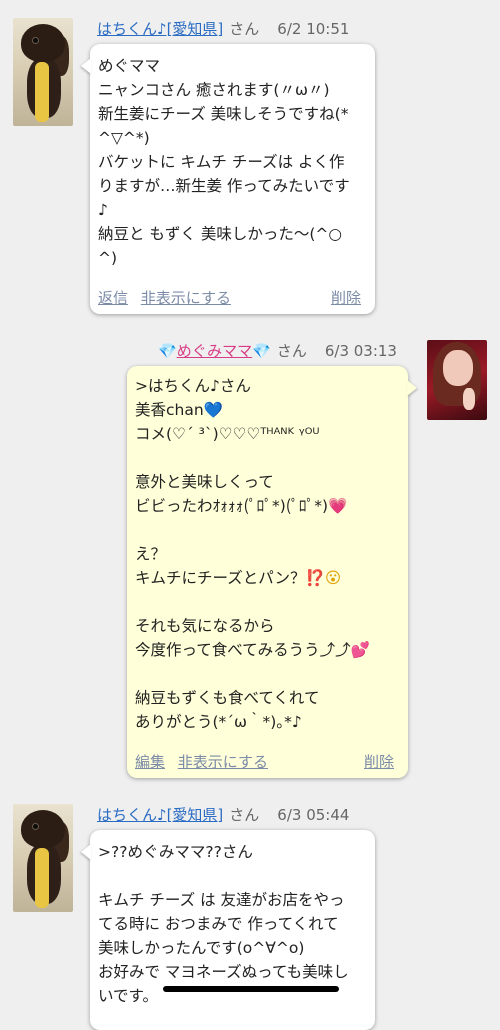 The image size is (500, 1030). What do you see at coordinates (103, 210) in the screenshot?
I see `message-line: ♪` at bounding box center [103, 210].